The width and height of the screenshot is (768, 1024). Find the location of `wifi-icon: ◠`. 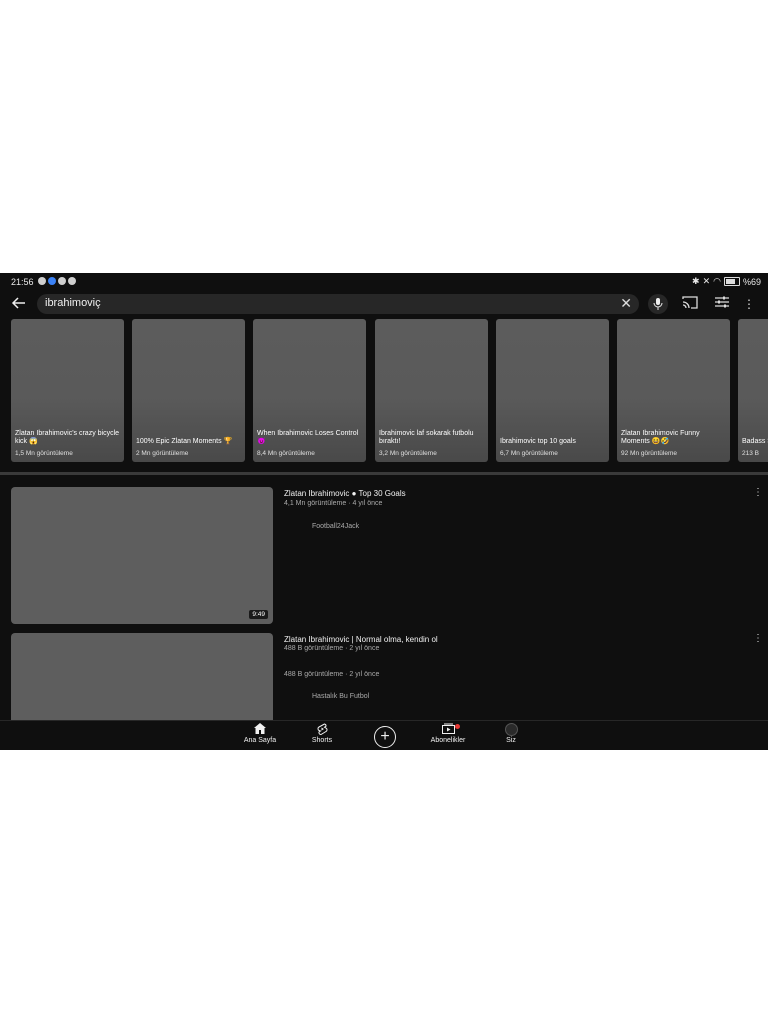

wifi-icon: ◠ is located at coordinates (717, 281).